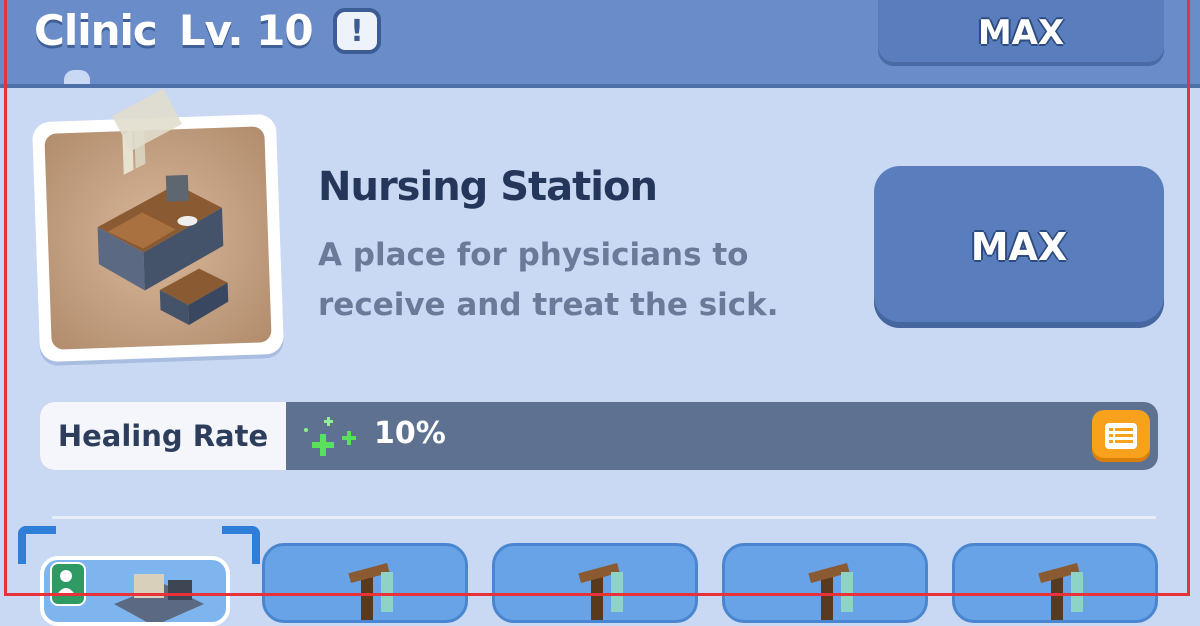 Image resolution: width=1200 pixels, height=626 pixels. I want to click on nursing-station-icon, so click(163, 225).